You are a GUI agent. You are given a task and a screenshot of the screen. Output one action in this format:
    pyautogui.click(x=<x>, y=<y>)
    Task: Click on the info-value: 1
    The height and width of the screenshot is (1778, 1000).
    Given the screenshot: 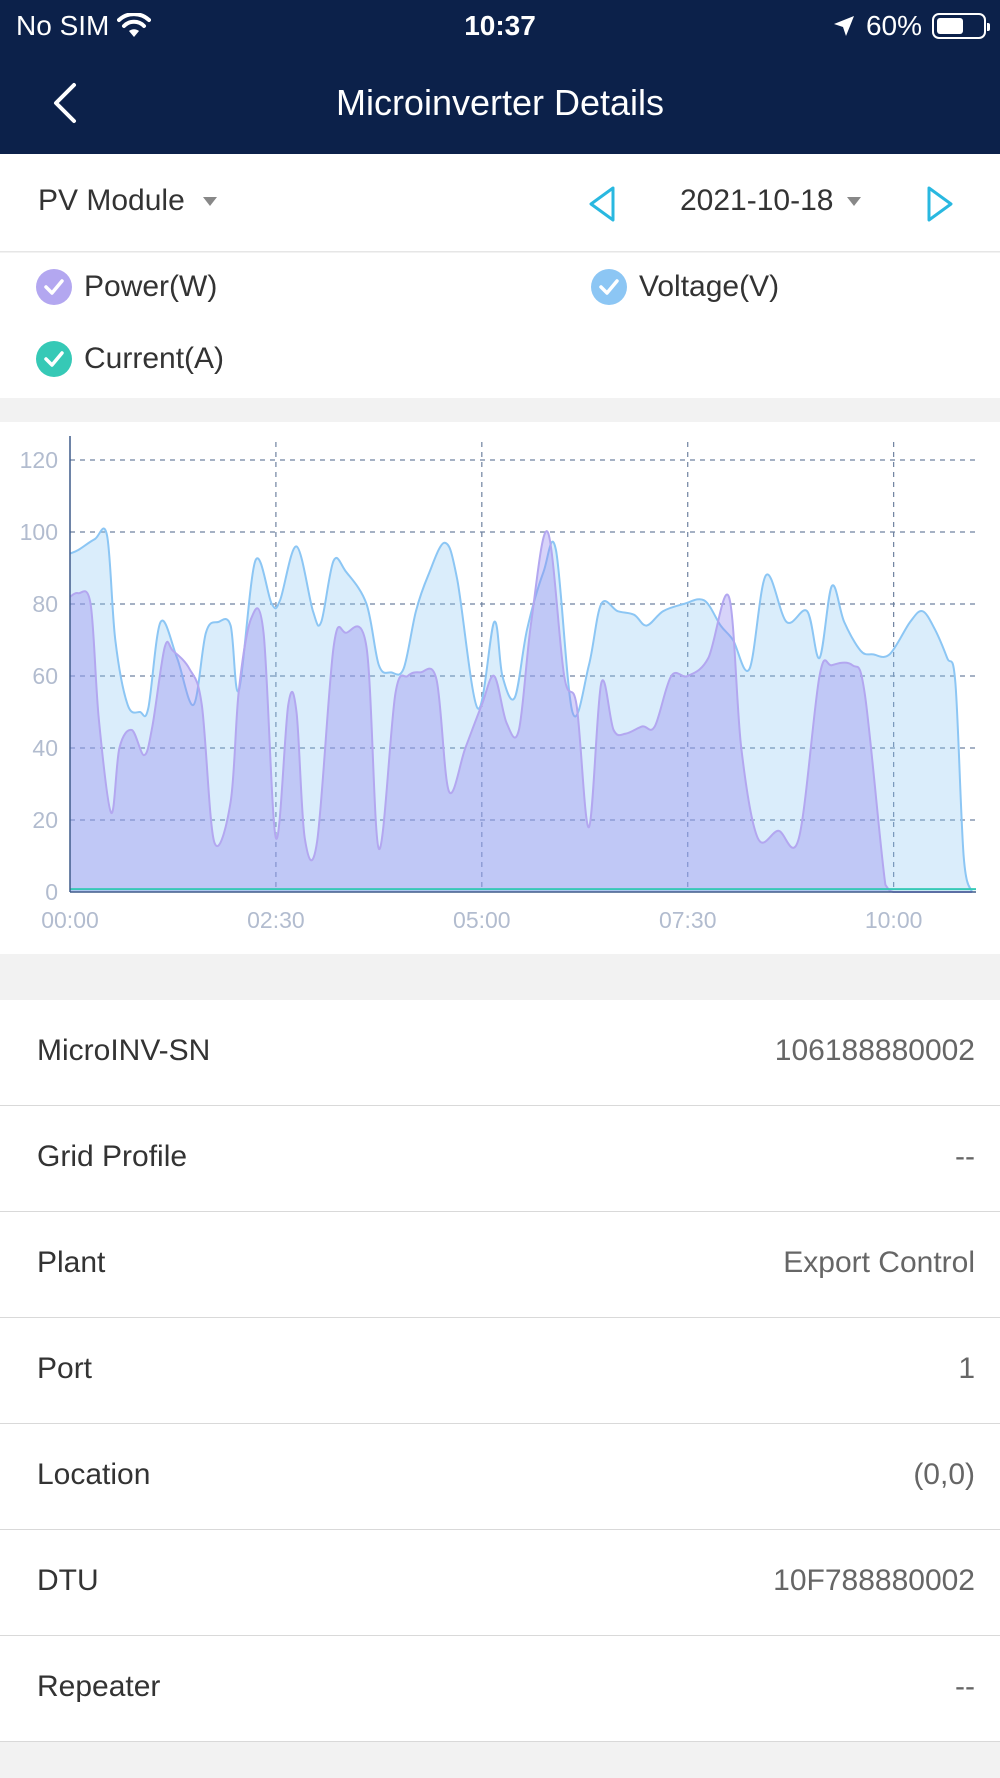 What is the action you would take?
    pyautogui.click(x=966, y=1368)
    